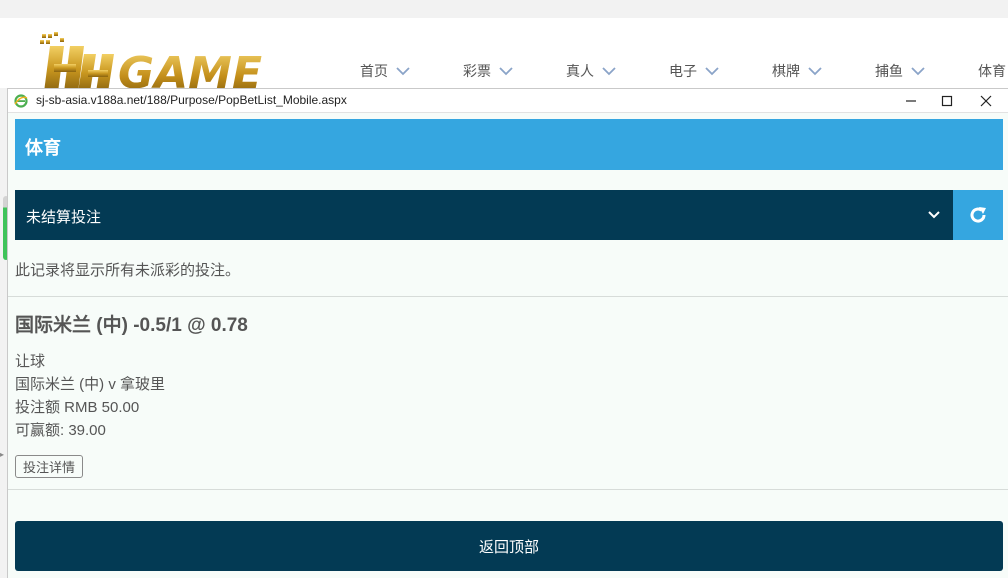 The width and height of the screenshot is (1008, 578). I want to click on nav-label: 捕鱼, so click(889, 71).